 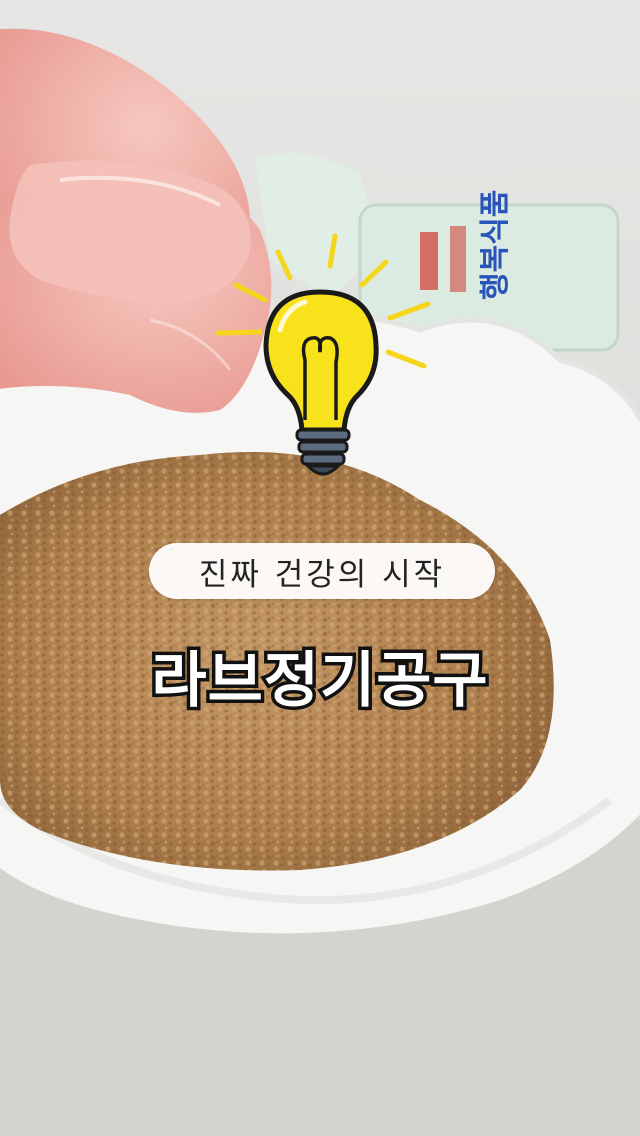 I want to click on caption-pill: 진짜 건강의 시작, so click(x=322, y=571).